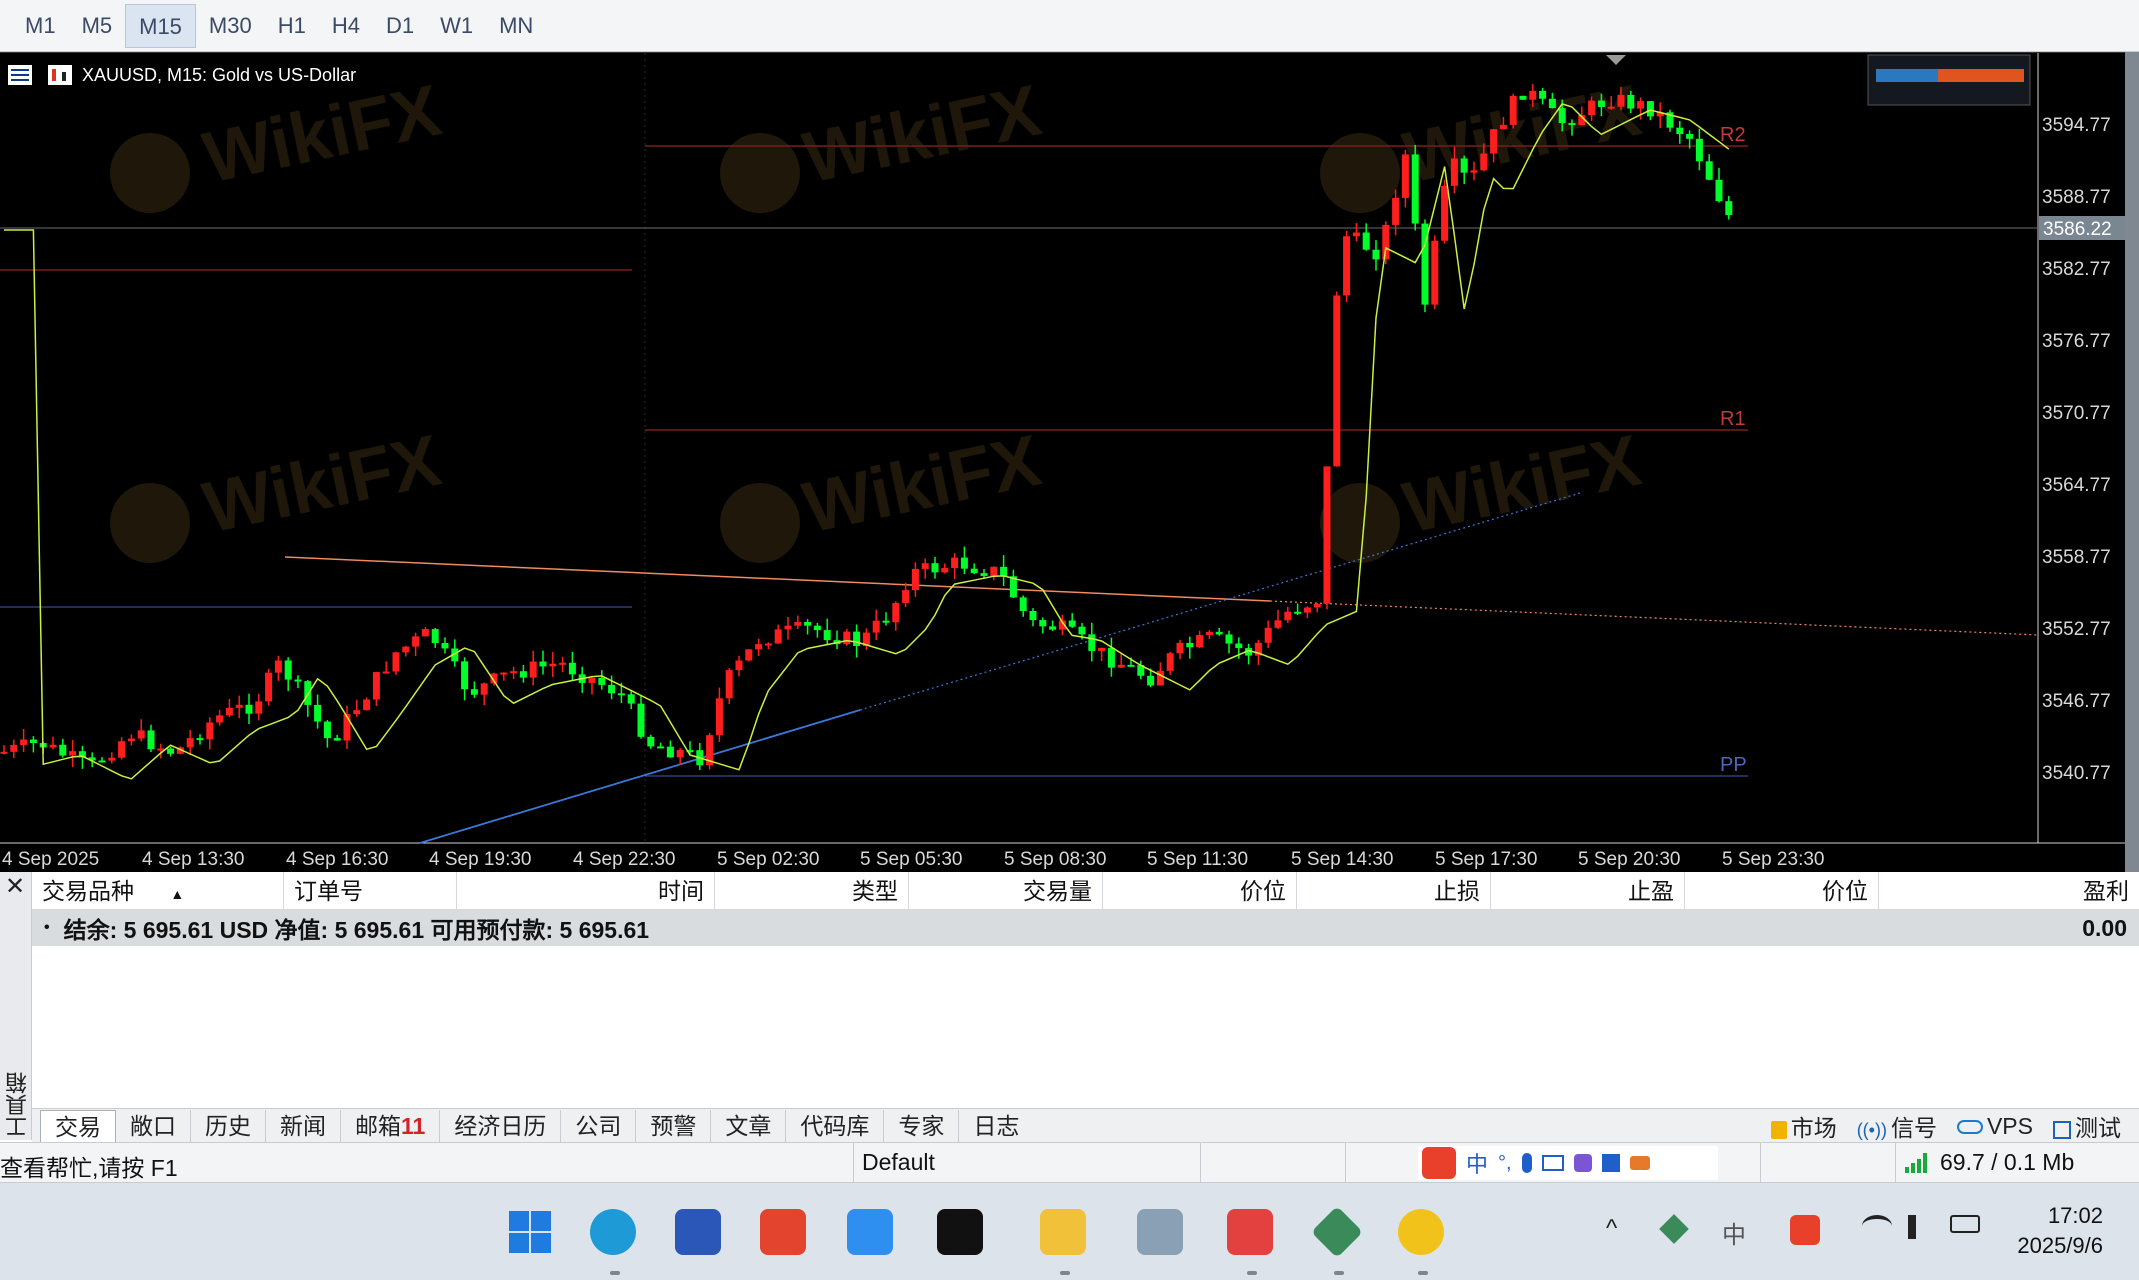  I want to click on microphone-icon, so click(1526, 1163).